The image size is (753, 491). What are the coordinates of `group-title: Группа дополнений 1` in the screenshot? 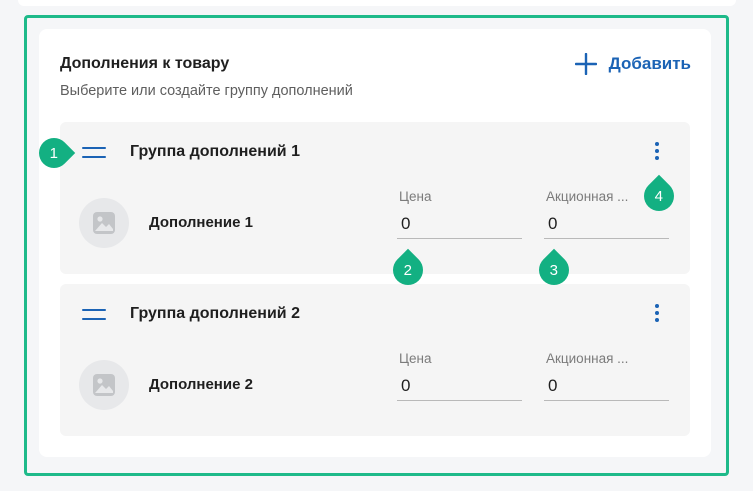 It's located at (215, 151).